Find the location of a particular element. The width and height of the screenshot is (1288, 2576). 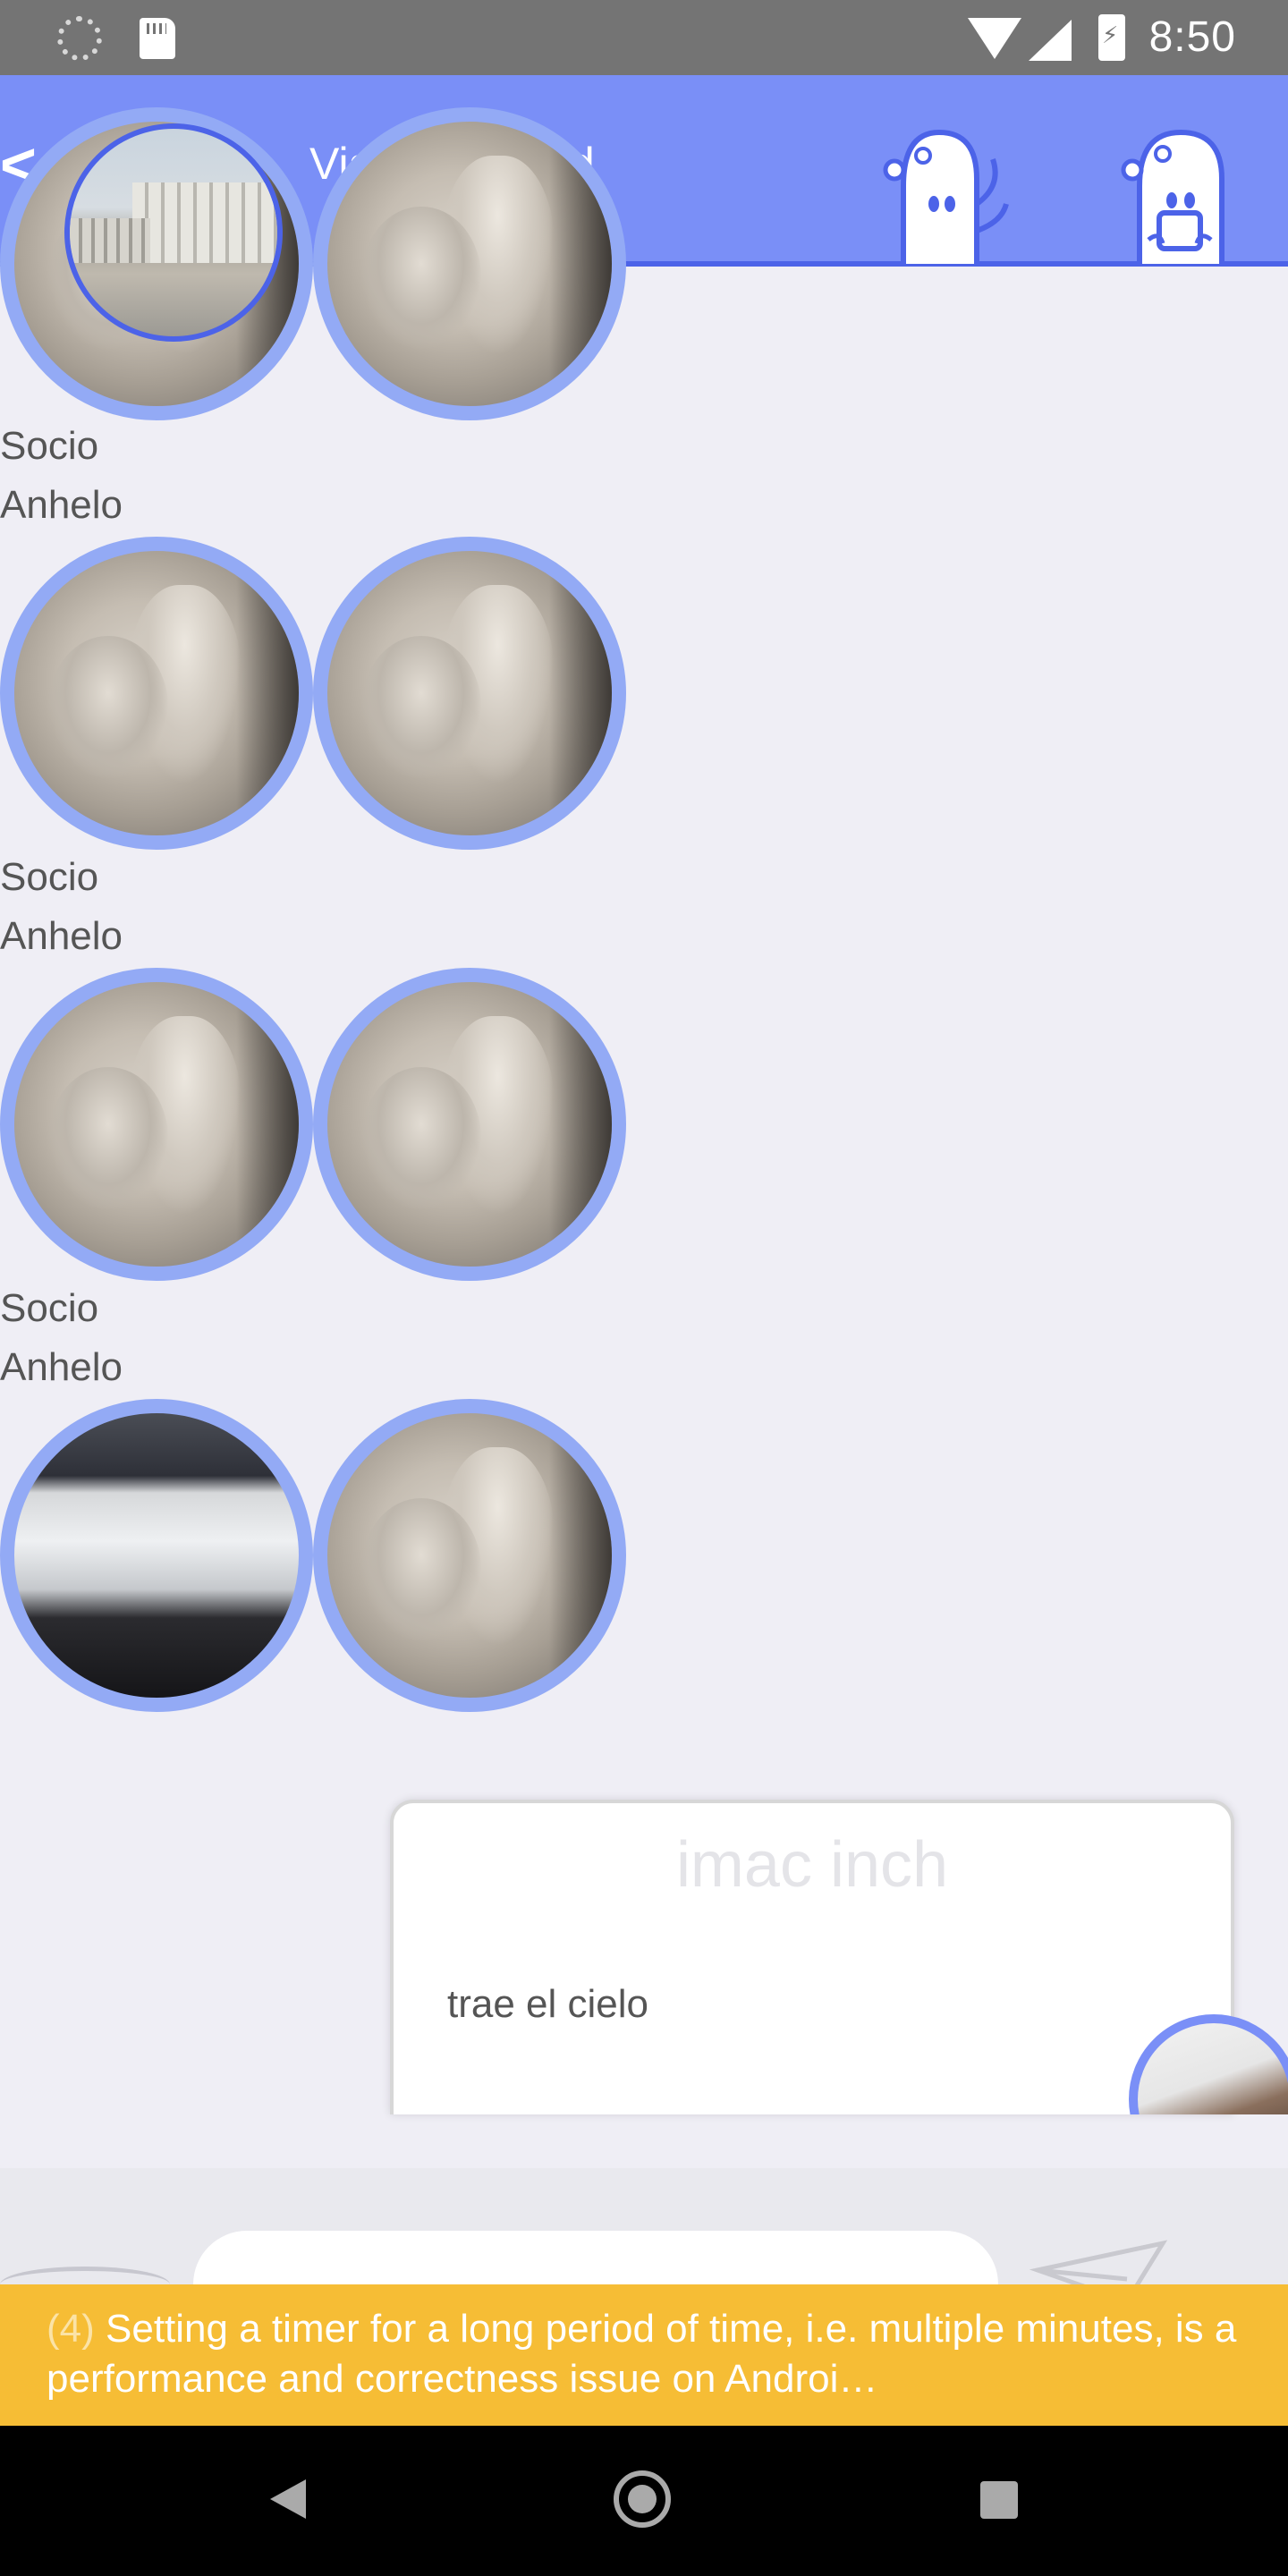

message-composer is located at coordinates (644, 2253).